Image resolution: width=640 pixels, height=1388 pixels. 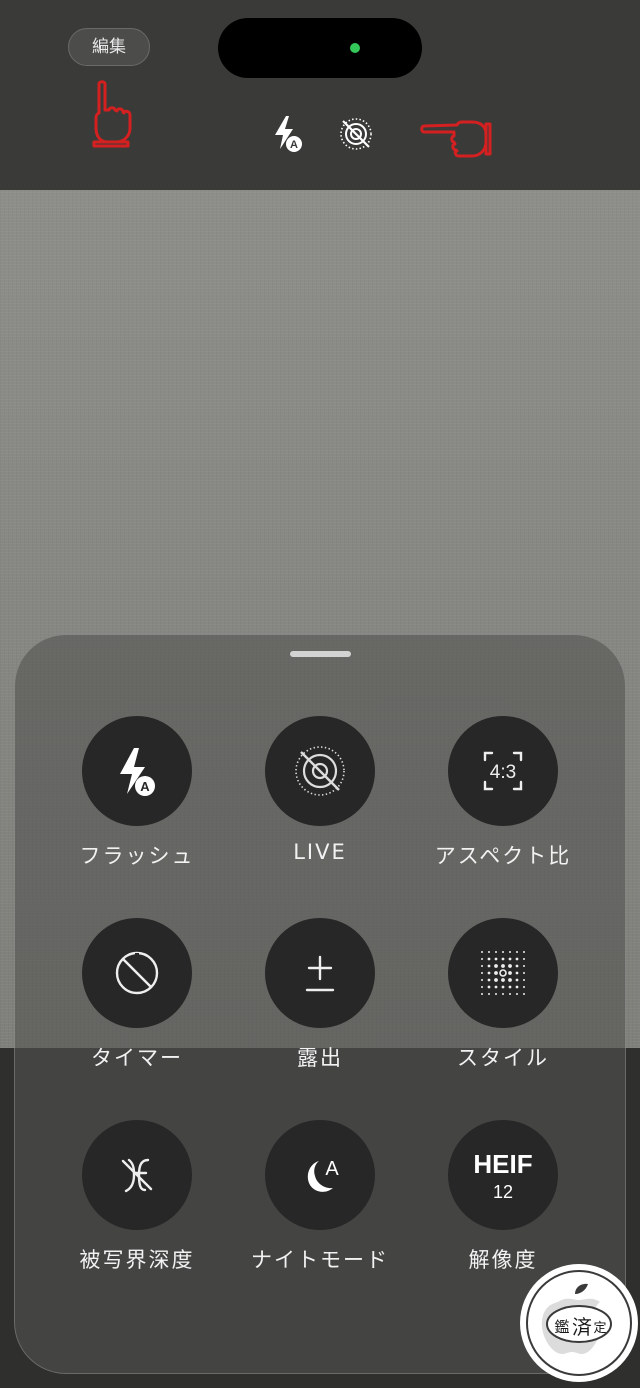 I want to click on resolution-megapixels-text: 12, so click(x=503, y=1192).